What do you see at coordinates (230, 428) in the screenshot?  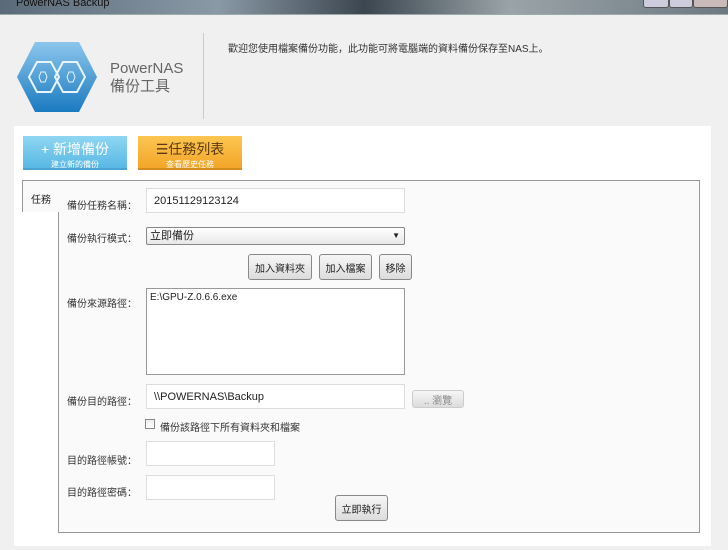 I see `all-subfolders-label: 備份該路徑下所有資料夾和檔案` at bounding box center [230, 428].